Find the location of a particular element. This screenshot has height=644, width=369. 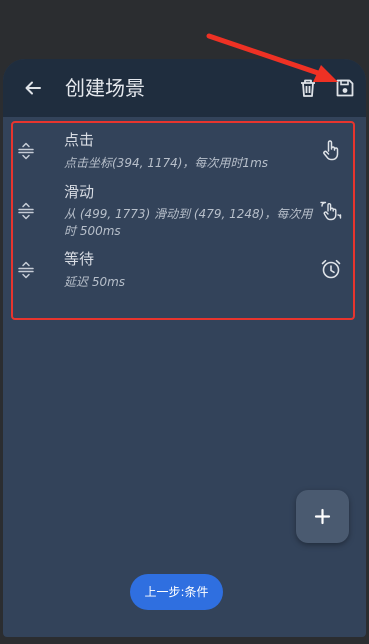

back-button is located at coordinates (33, 88).